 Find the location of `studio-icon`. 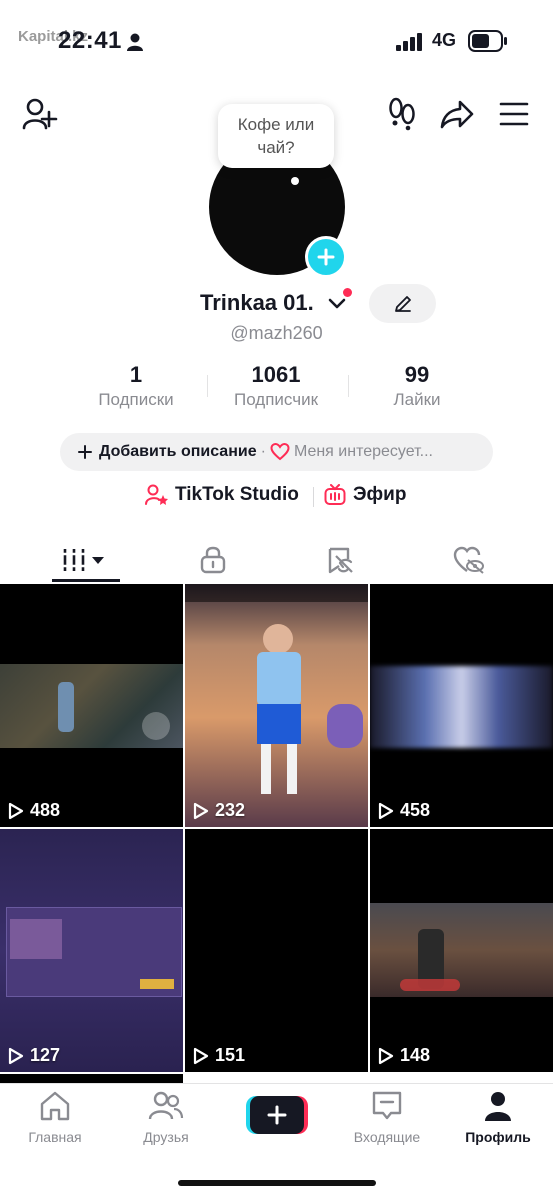

studio-icon is located at coordinates (156, 494).